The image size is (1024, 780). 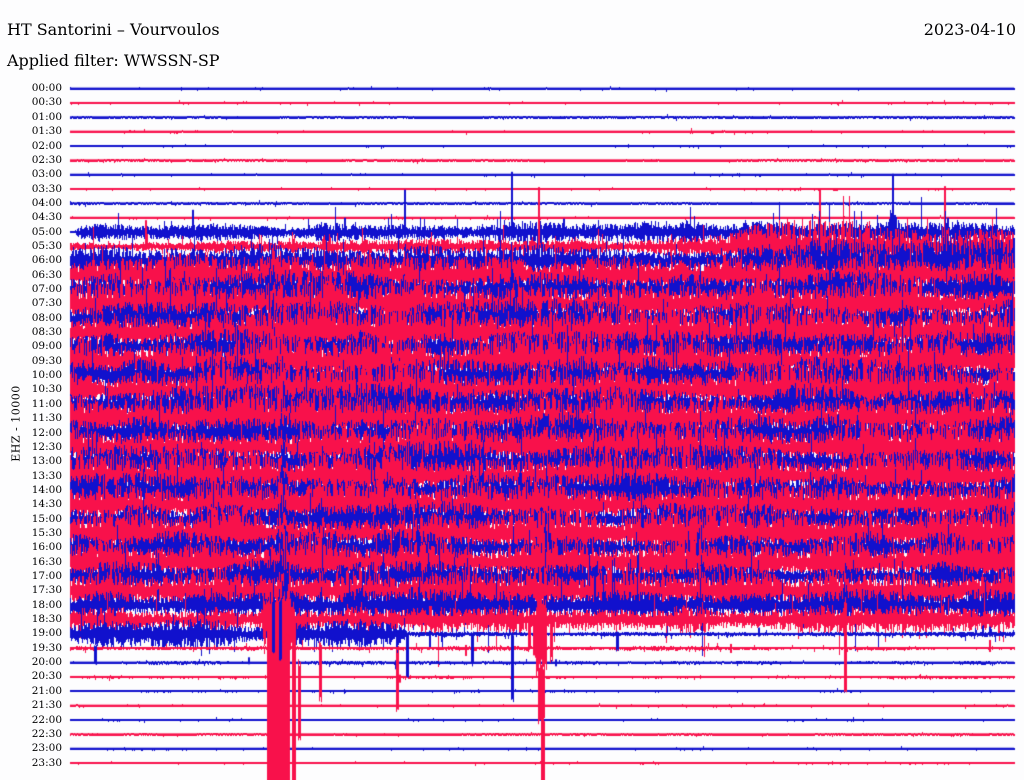 What do you see at coordinates (46, 489) in the screenshot?
I see `time-label: 14:00` at bounding box center [46, 489].